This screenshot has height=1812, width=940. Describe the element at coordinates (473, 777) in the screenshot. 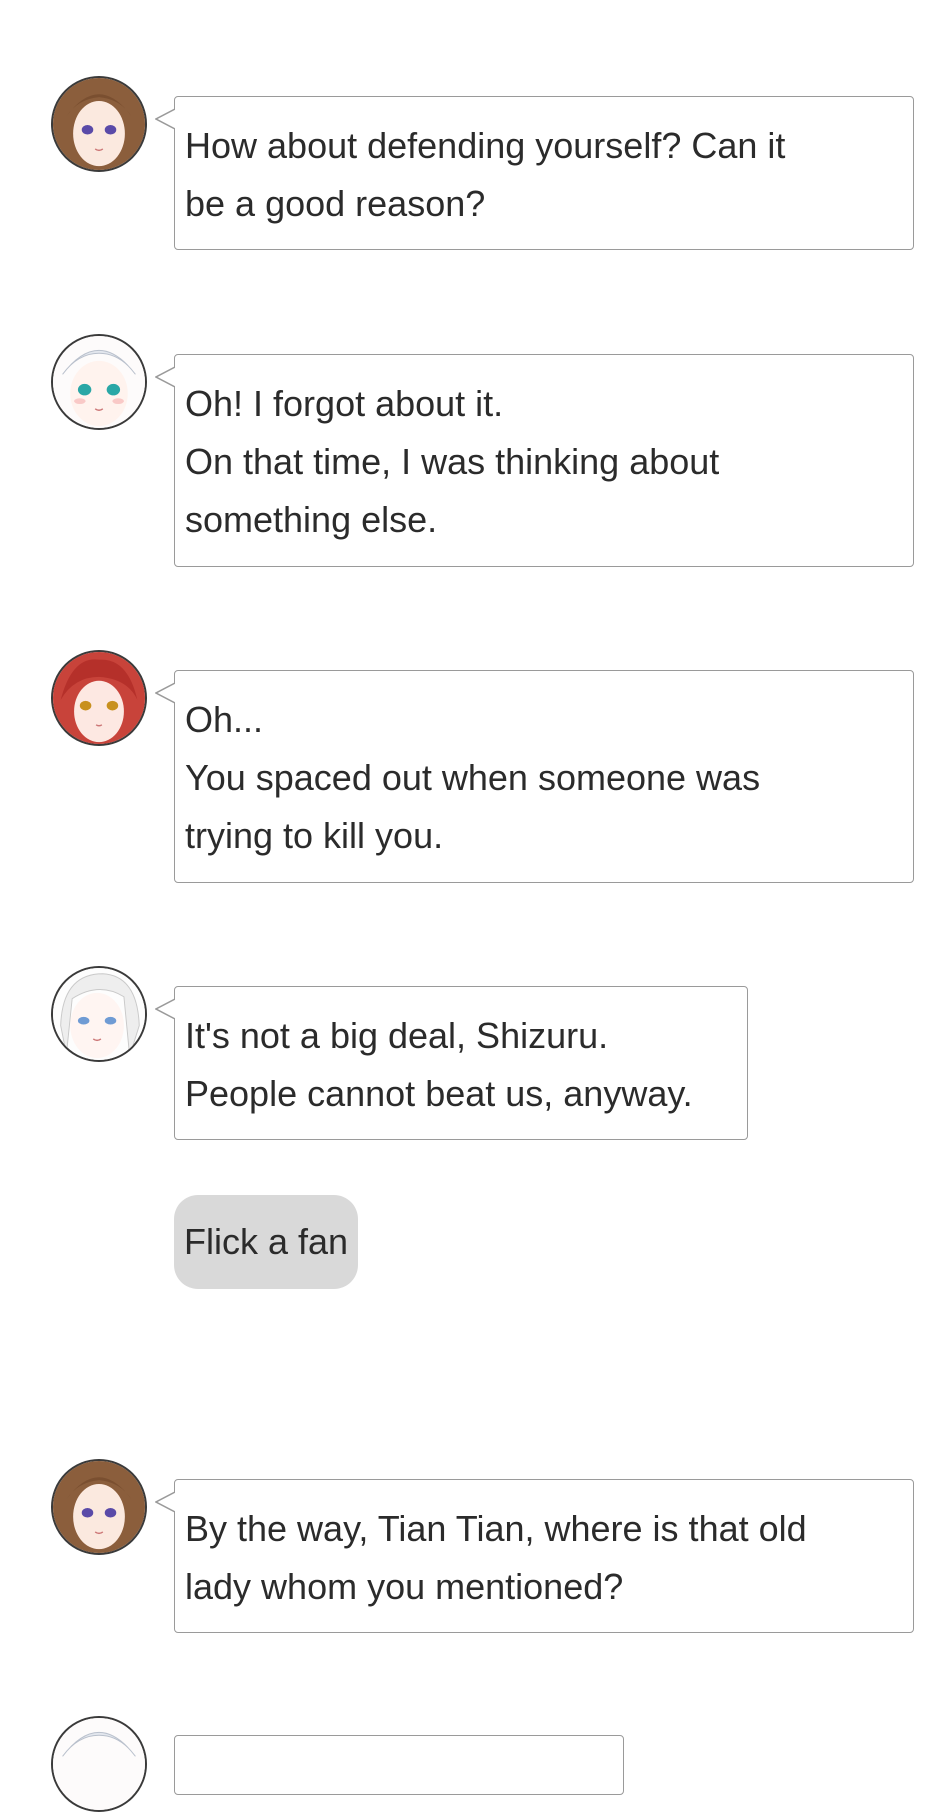

I see `message-text-line: You spaced out when someone was` at that location.